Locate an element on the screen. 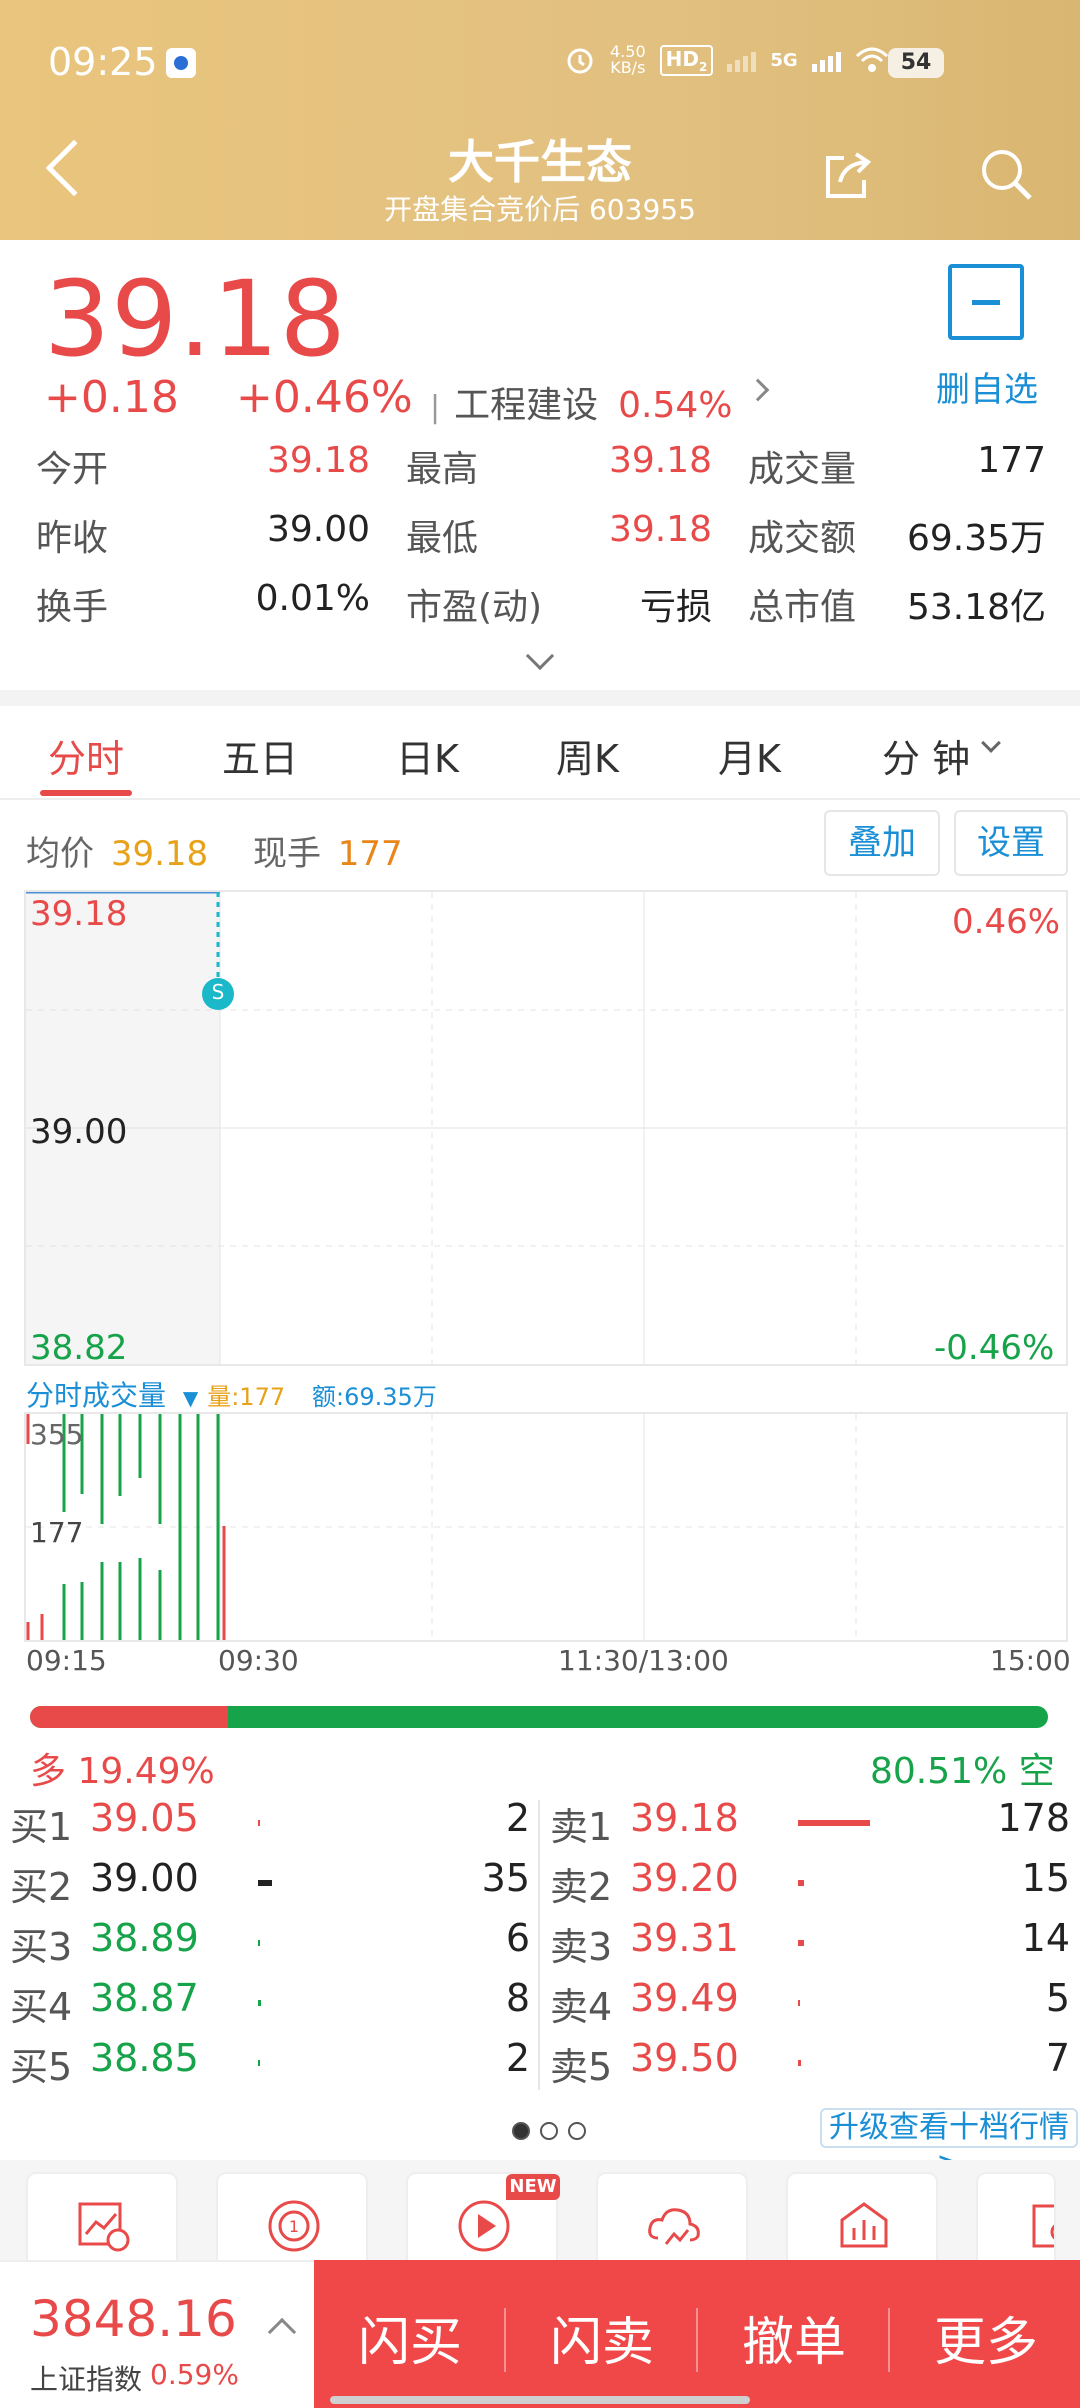 This screenshot has height=2408, width=1080. remove-watchlist-label: 删自选 is located at coordinates (987, 386).